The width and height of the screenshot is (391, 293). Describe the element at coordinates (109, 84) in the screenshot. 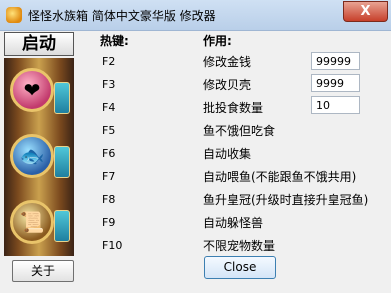

I see `hotkey-f3: F3` at that location.